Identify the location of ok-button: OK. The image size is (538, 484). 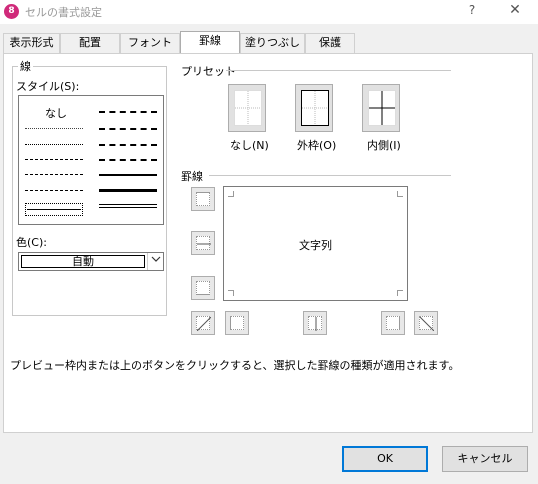
(385, 459).